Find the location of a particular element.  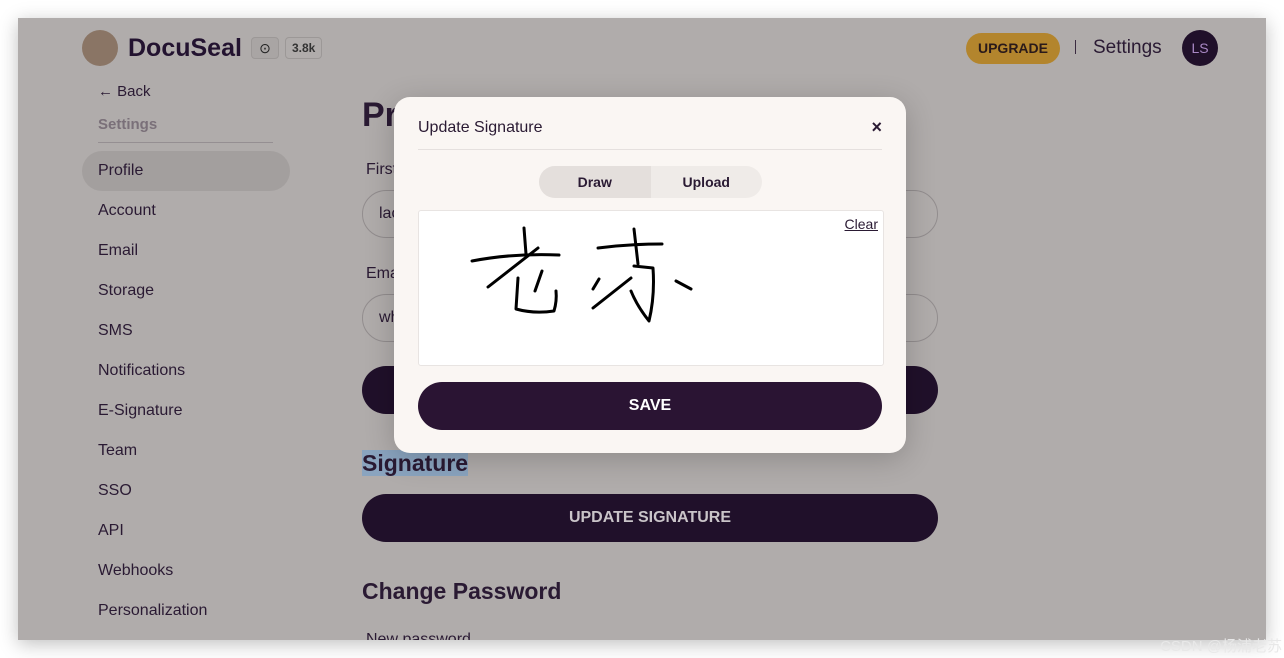

sidebar-item-team: Team is located at coordinates (186, 451).